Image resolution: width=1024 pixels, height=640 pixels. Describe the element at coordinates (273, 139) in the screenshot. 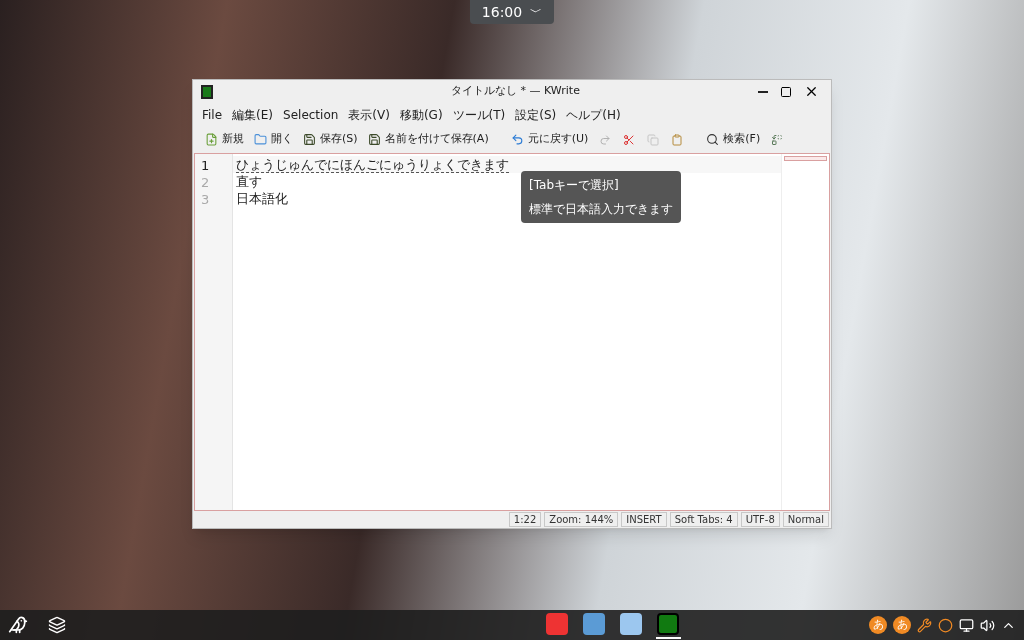

I see `toolbar-button: 開く` at that location.